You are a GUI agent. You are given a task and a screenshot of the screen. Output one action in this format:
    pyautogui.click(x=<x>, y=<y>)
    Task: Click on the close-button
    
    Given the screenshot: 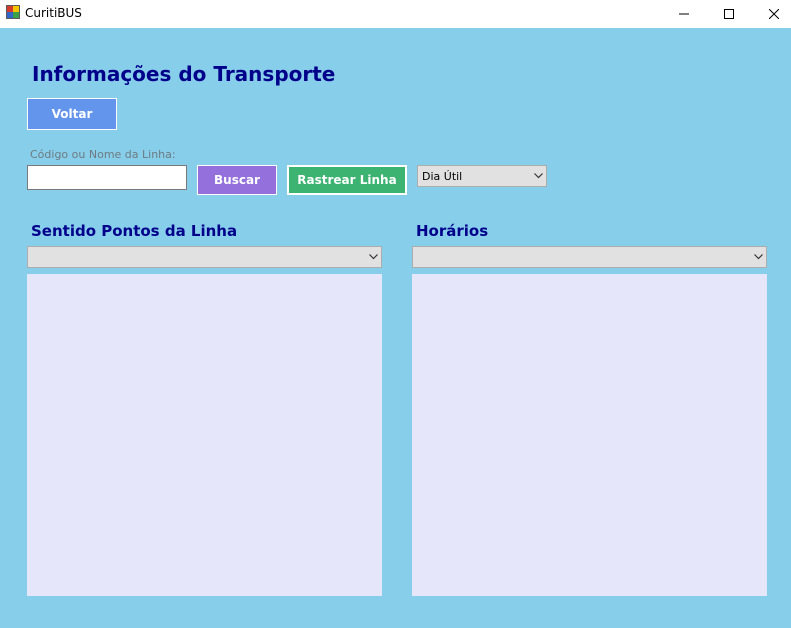 What is the action you would take?
    pyautogui.click(x=771, y=14)
    